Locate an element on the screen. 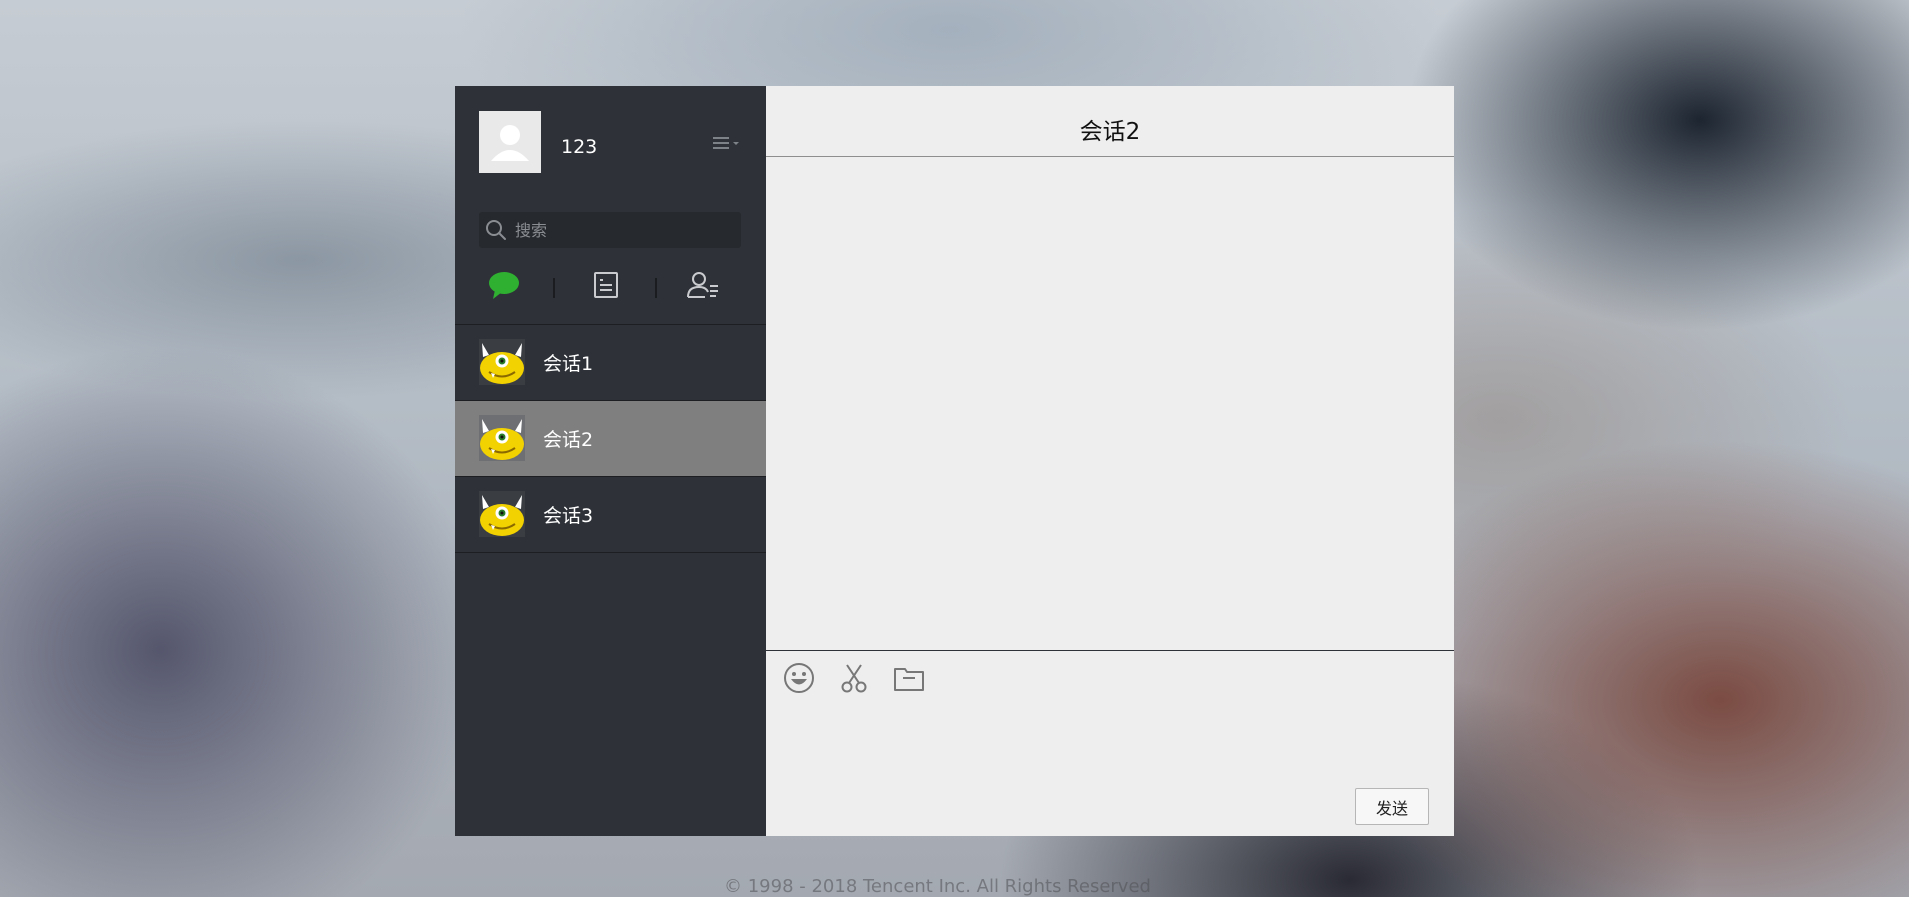  menu-button is located at coordinates (727, 144).